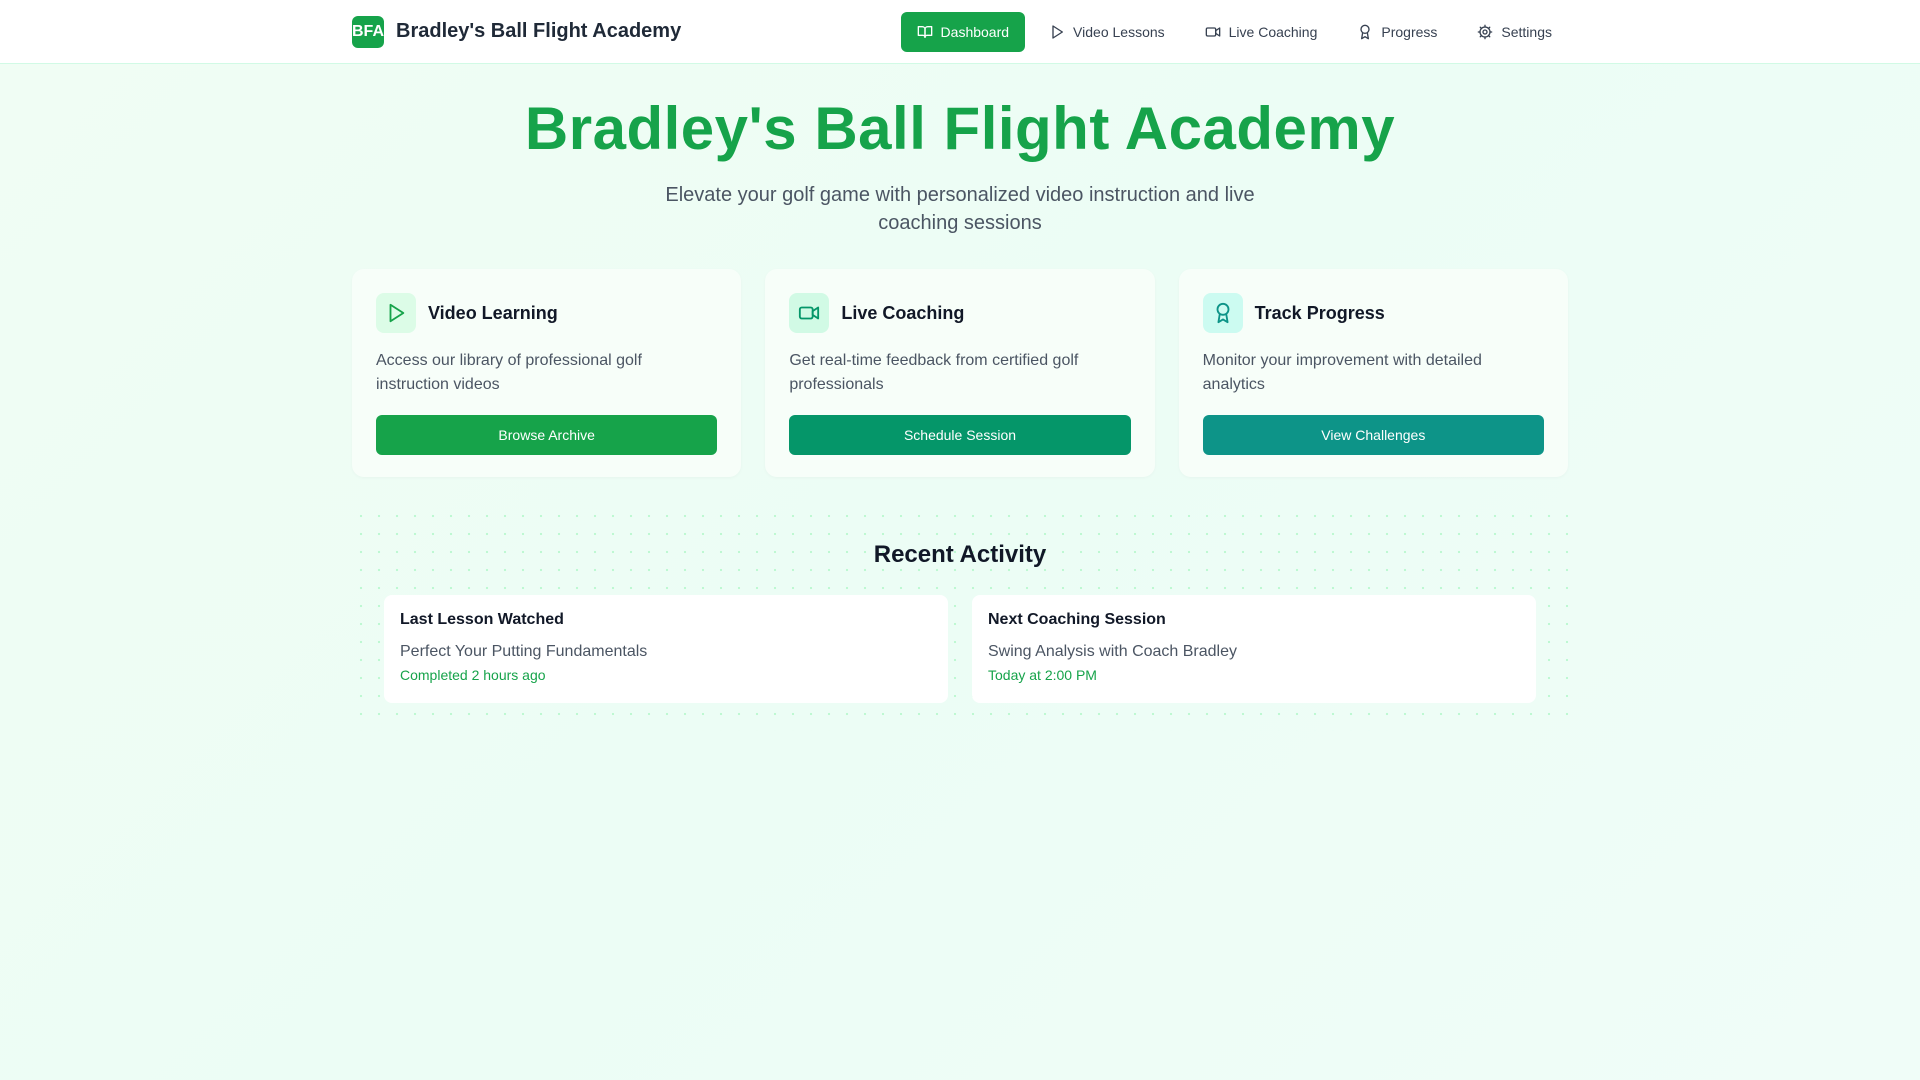  I want to click on activity-meta: Today at 2:00 PM, so click(1042, 675).